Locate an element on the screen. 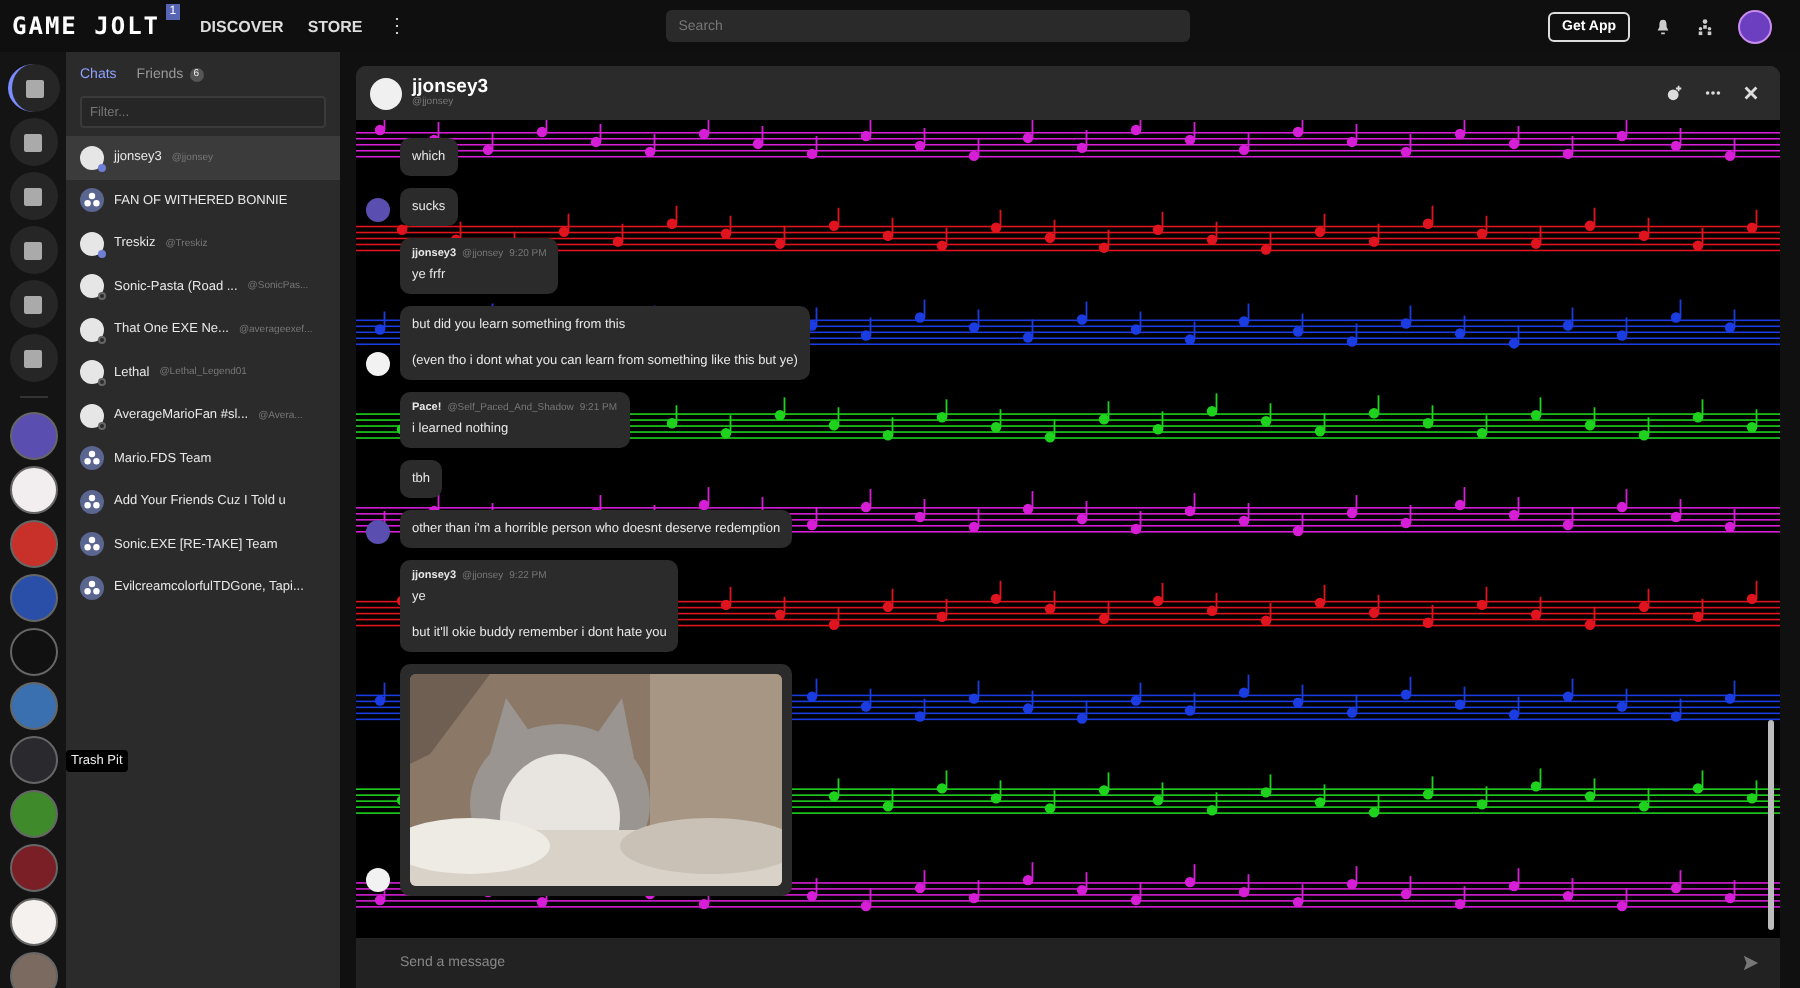  send-icon is located at coordinates (1751, 963).